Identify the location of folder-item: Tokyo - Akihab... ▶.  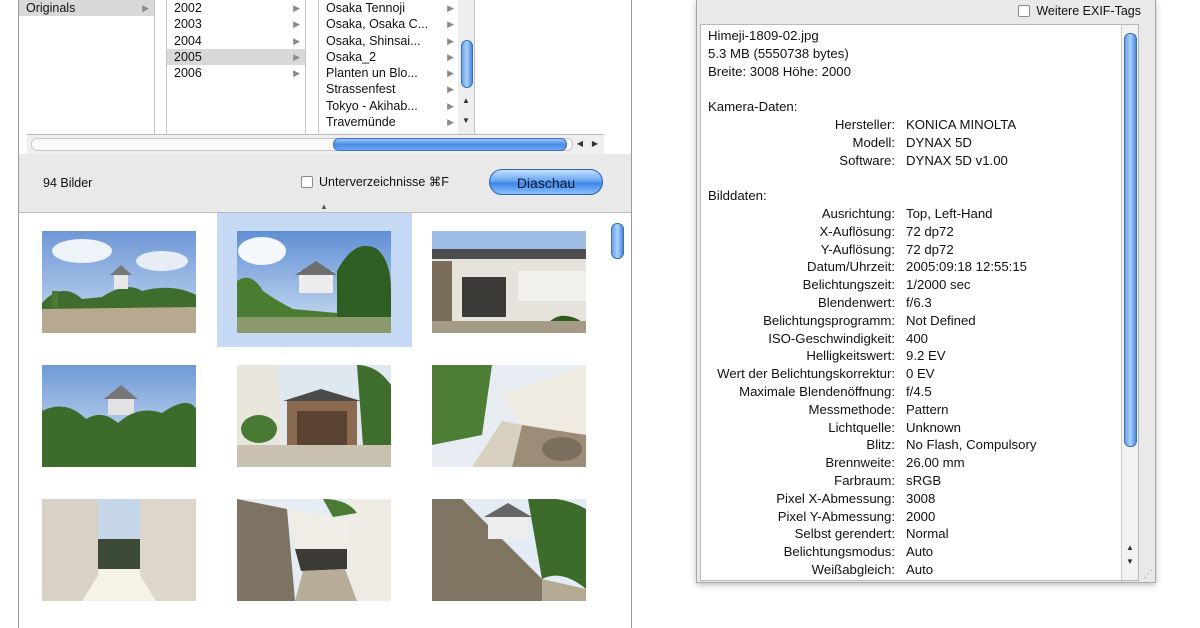
(389, 106).